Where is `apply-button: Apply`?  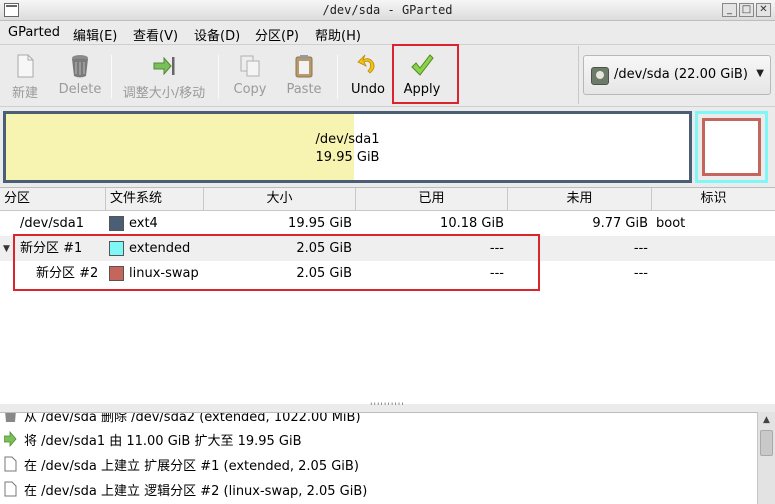
apply-button: Apply is located at coordinates (422, 75).